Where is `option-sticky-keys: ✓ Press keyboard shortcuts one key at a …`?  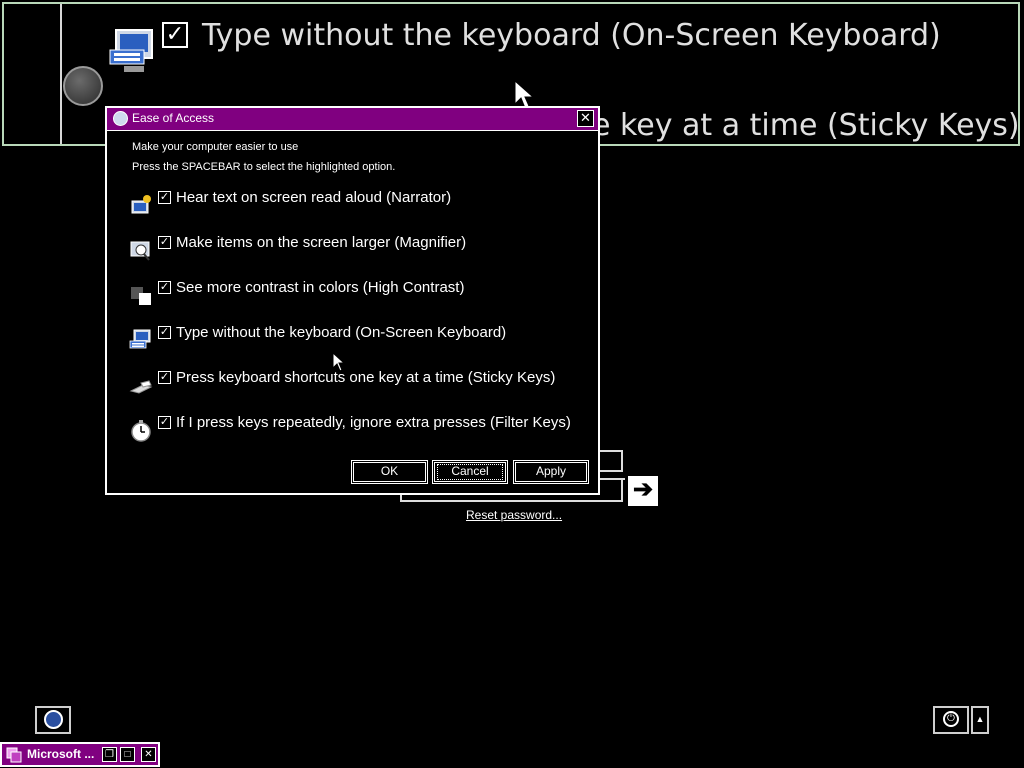
option-sticky-keys: ✓ Press keyboard shortcuts one key at a … is located at coordinates (357, 385).